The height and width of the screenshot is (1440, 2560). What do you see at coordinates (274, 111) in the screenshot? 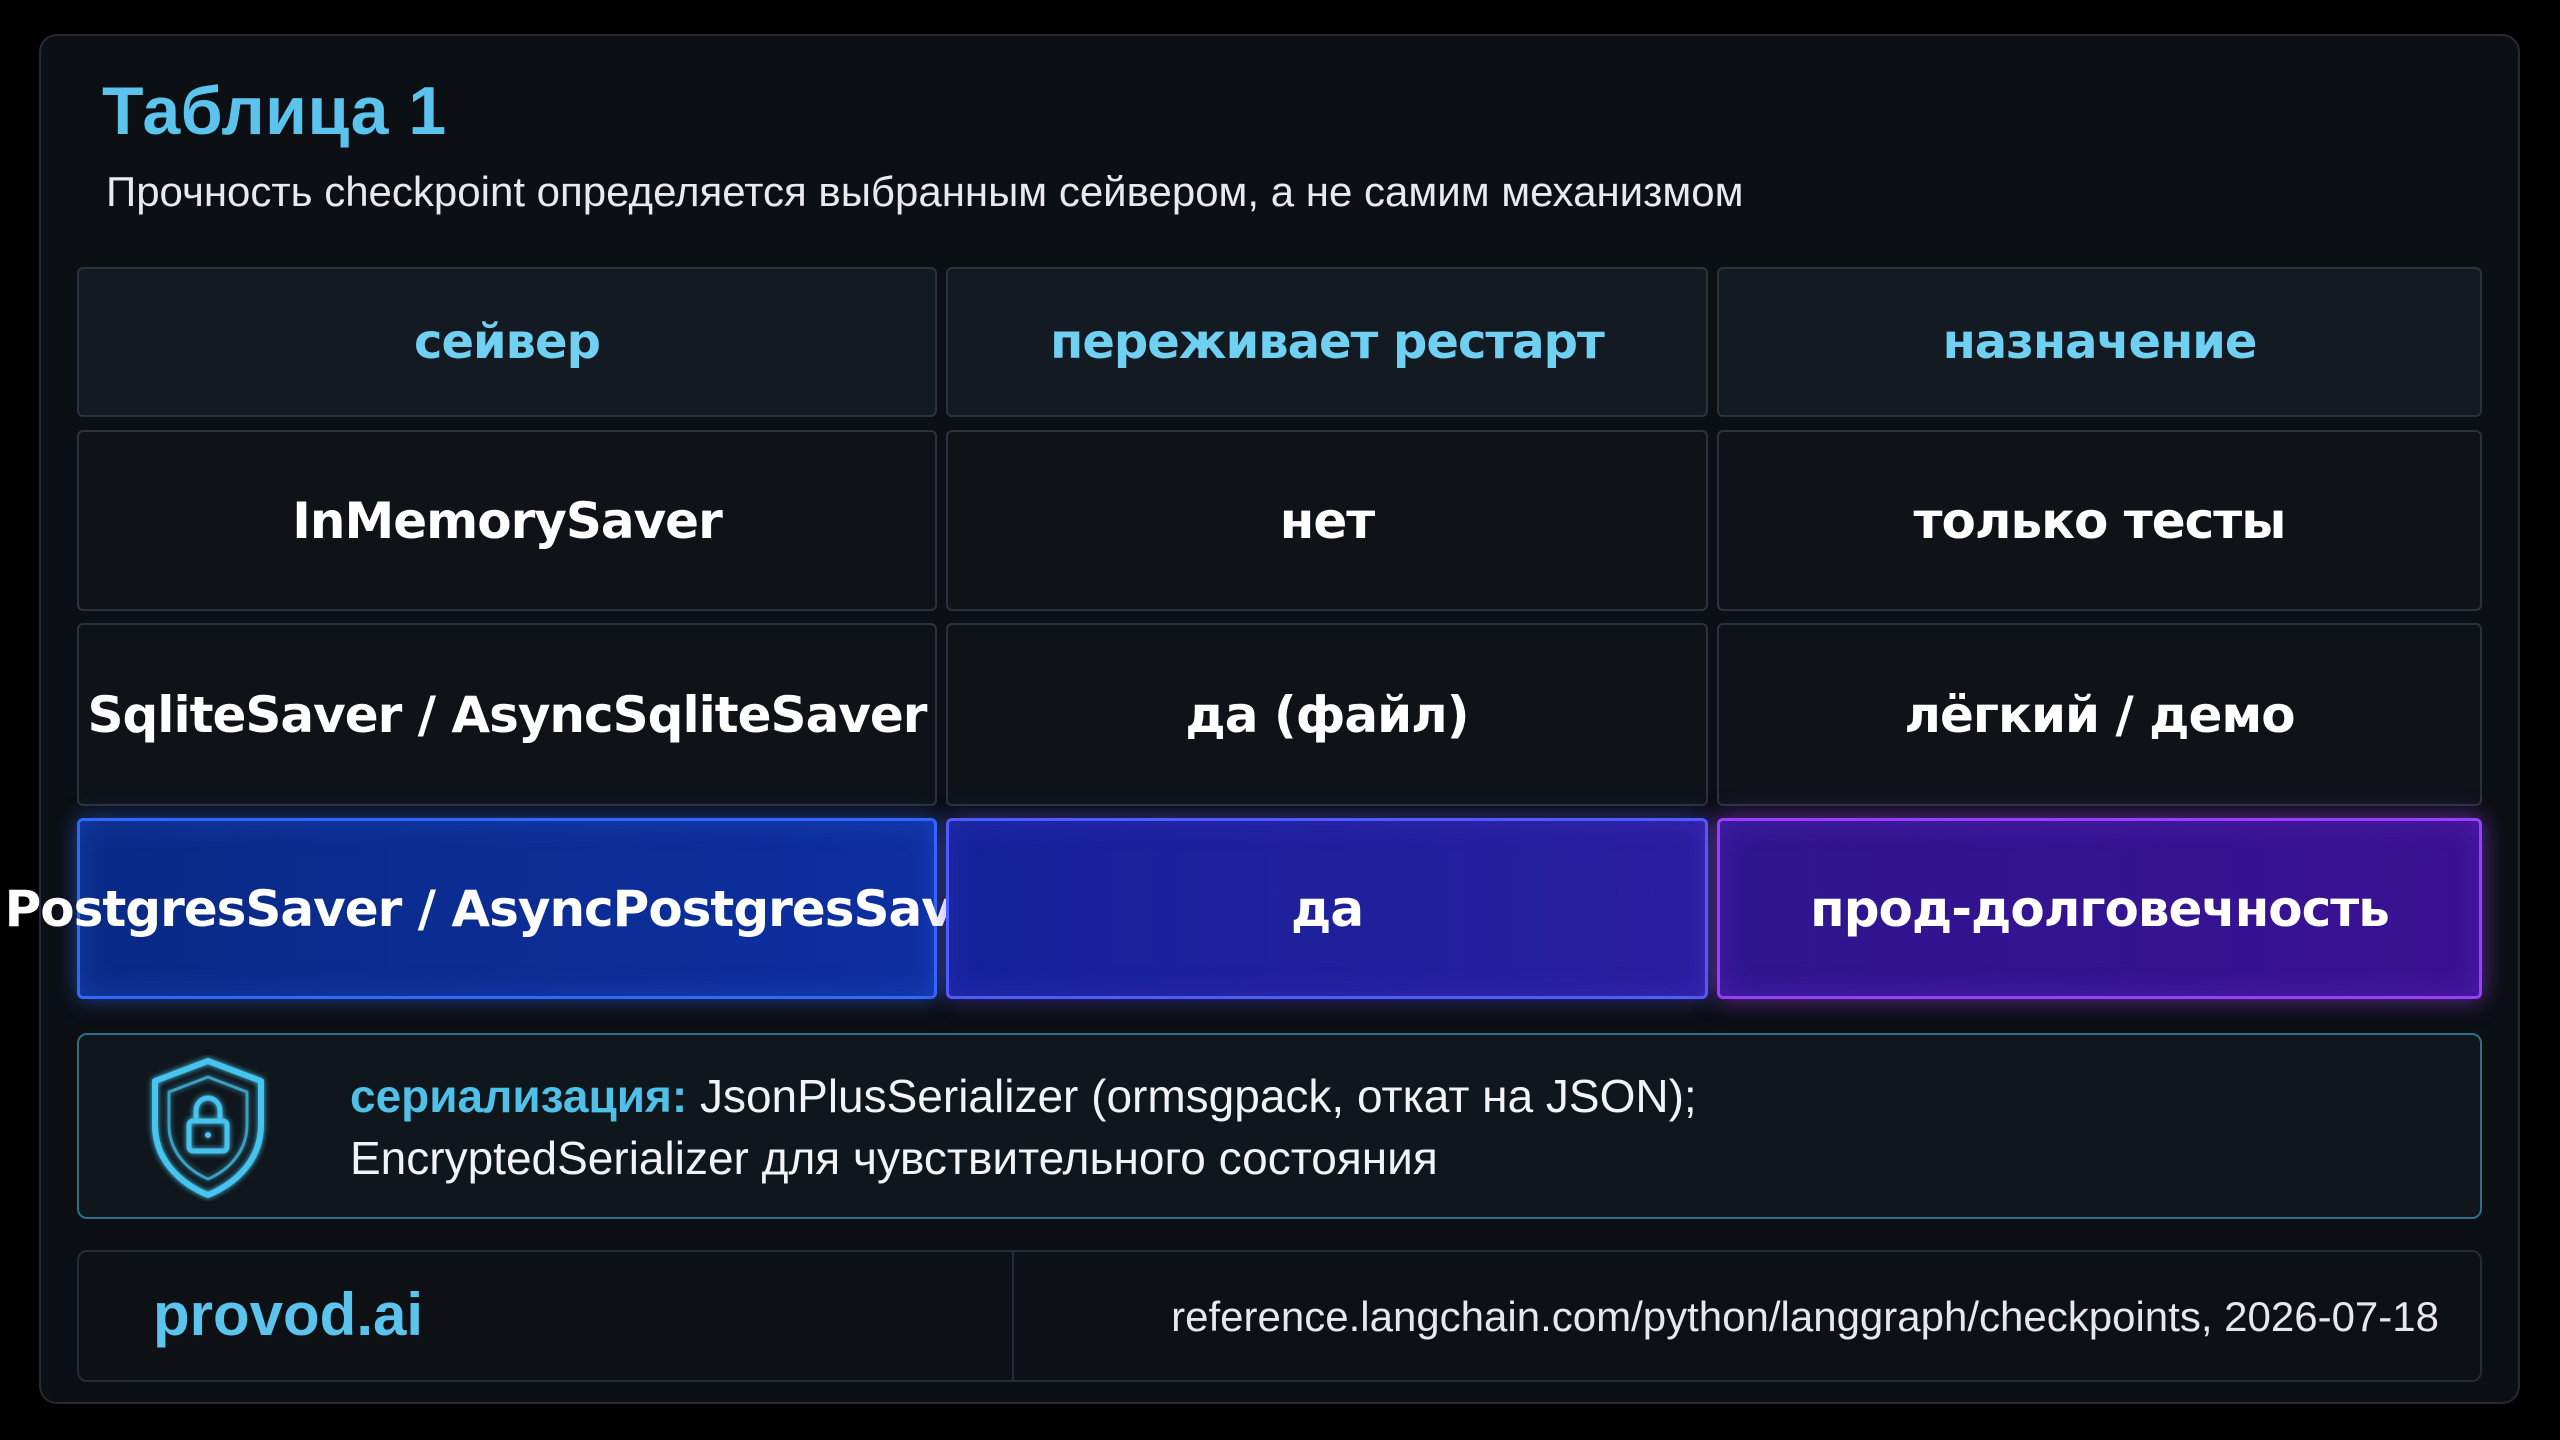
I see `page-title: Таблица 1` at bounding box center [274, 111].